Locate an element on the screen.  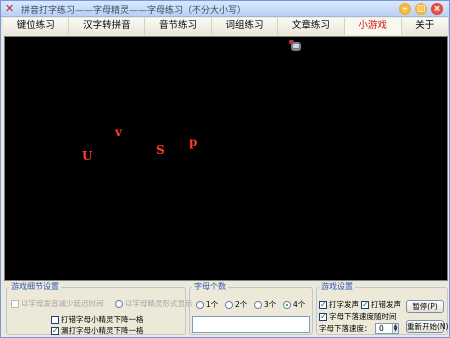
tab-phrase: 词组练习 is located at coordinates (245, 26).